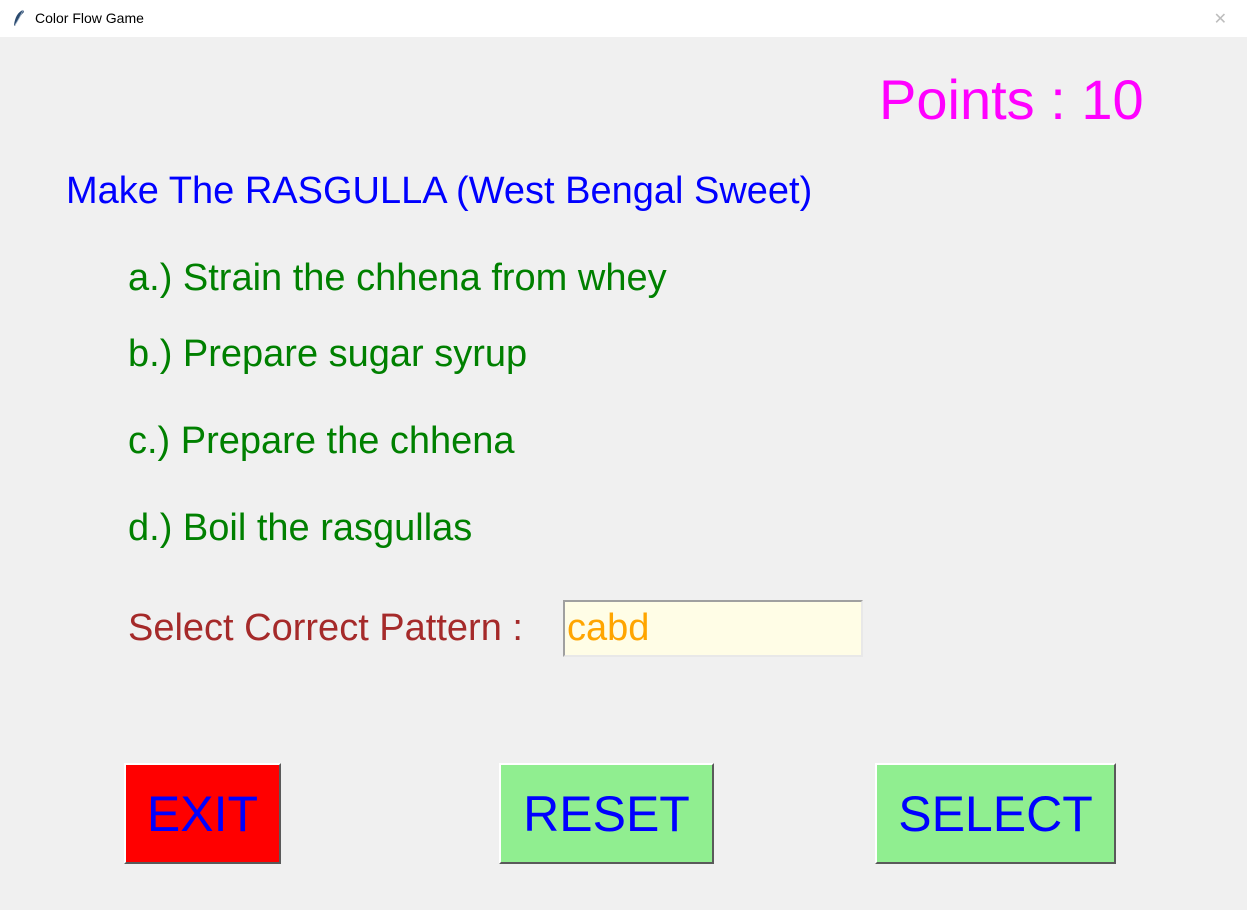  Describe the element at coordinates (325, 628) in the screenshot. I see `pattern-label: Select Correct Pattern :` at that location.